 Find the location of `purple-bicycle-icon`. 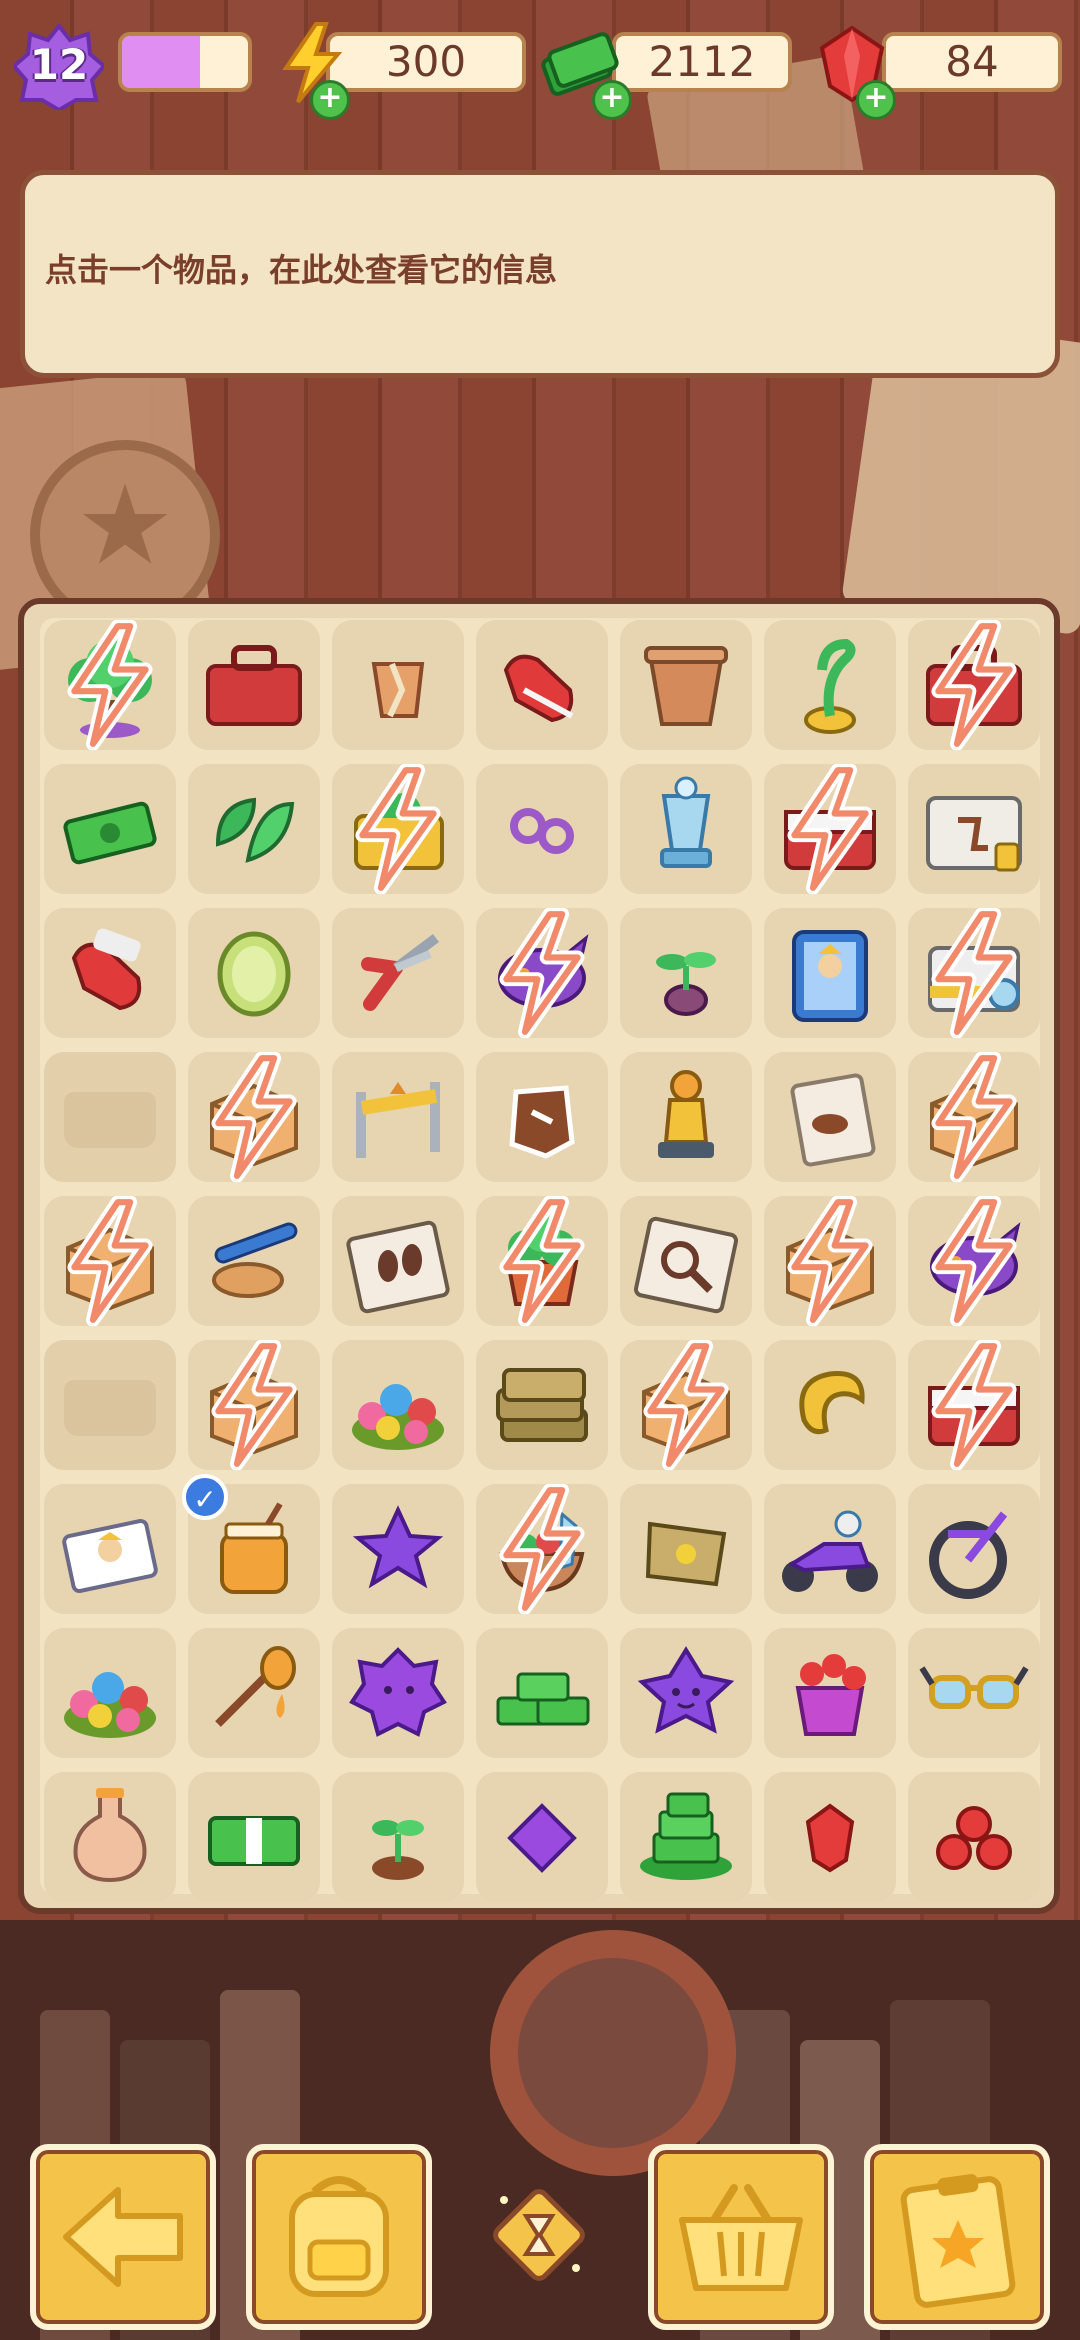

purple-bicycle-icon is located at coordinates (968, 1555).